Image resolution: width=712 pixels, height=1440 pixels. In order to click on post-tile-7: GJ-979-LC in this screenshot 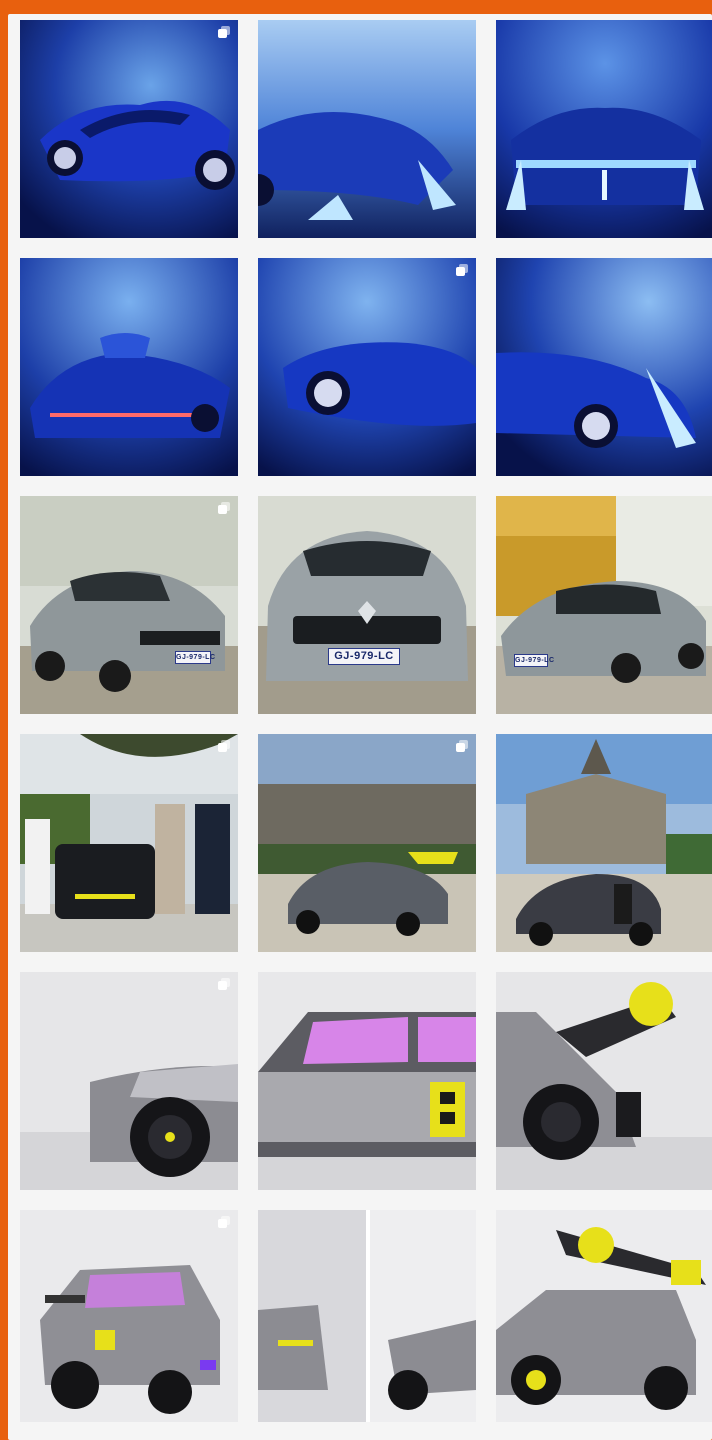, I will do `click(129, 605)`.